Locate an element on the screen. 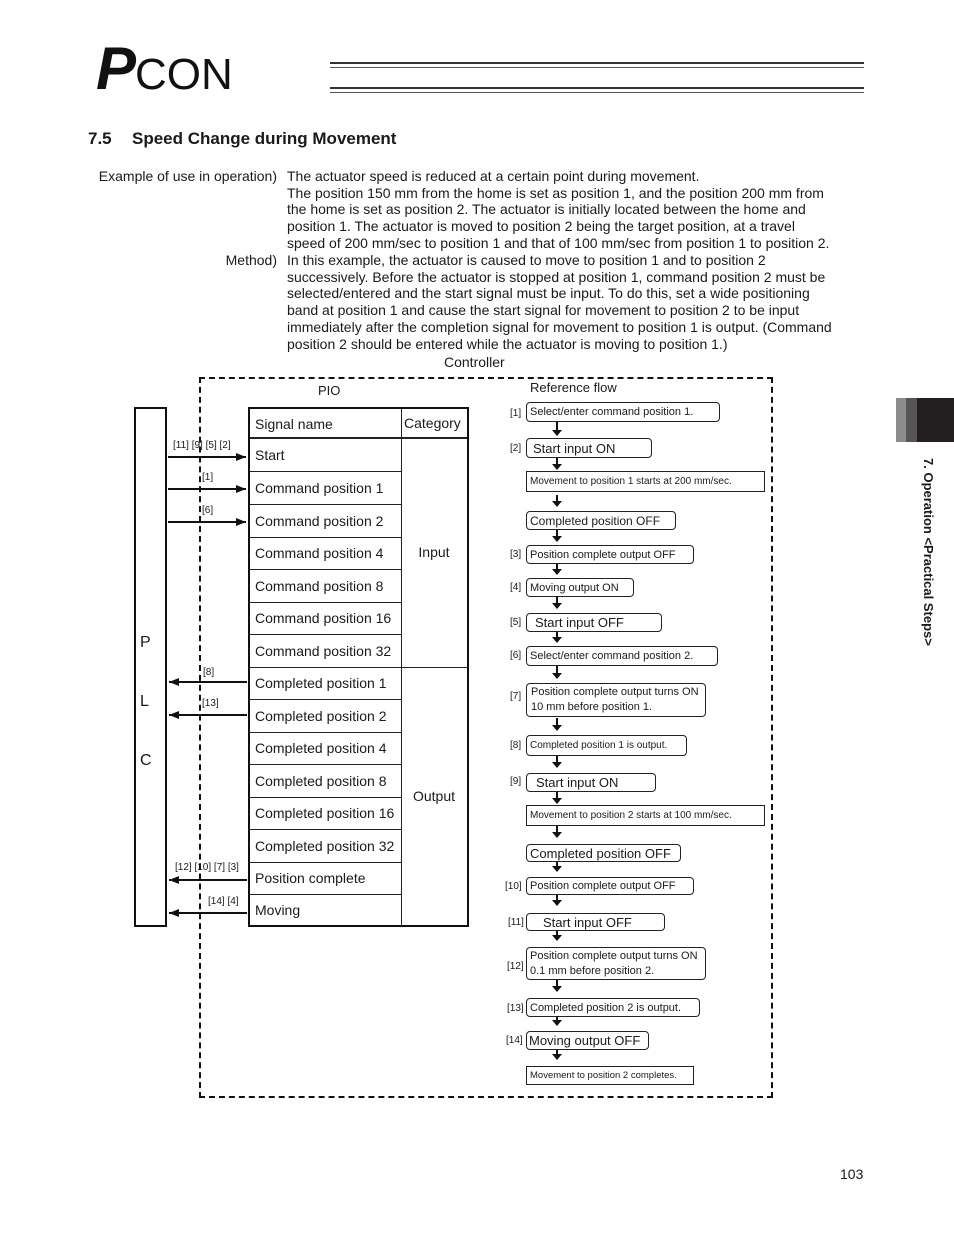  flow-step-number: [12] is located at coordinates (515, 966).